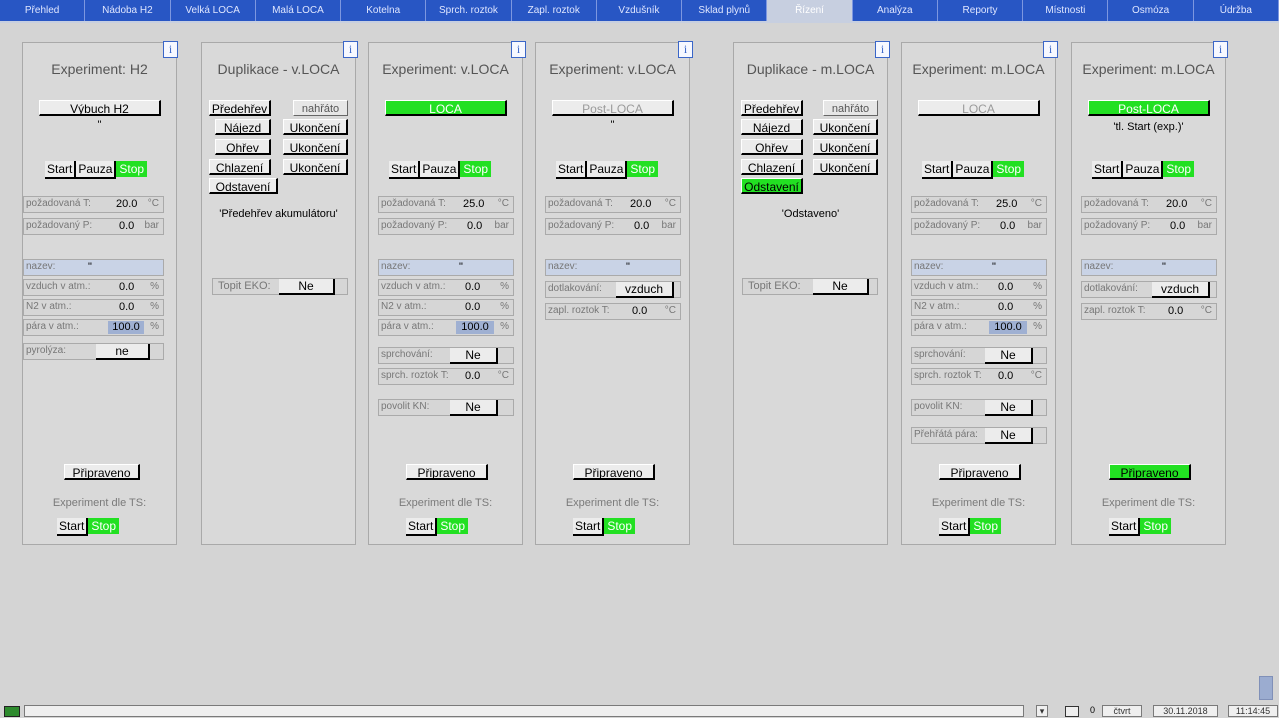 Image resolution: width=1279 pixels, height=718 pixels. Describe the element at coordinates (43, 10) in the screenshot. I see `tab-prehled: Přehled` at that location.